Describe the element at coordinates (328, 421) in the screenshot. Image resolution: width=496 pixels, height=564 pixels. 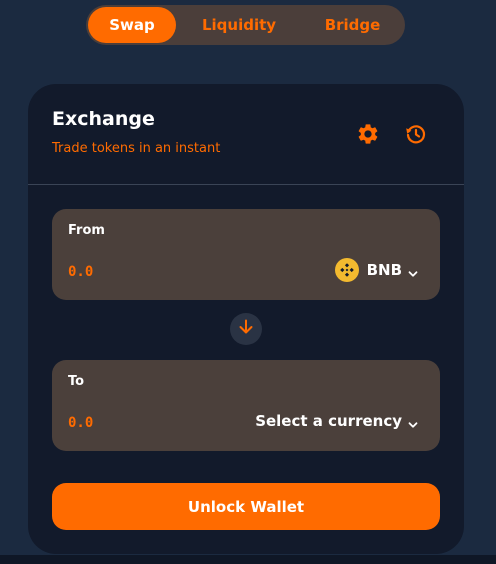
I see `to-currency-label: Select a currency` at that location.